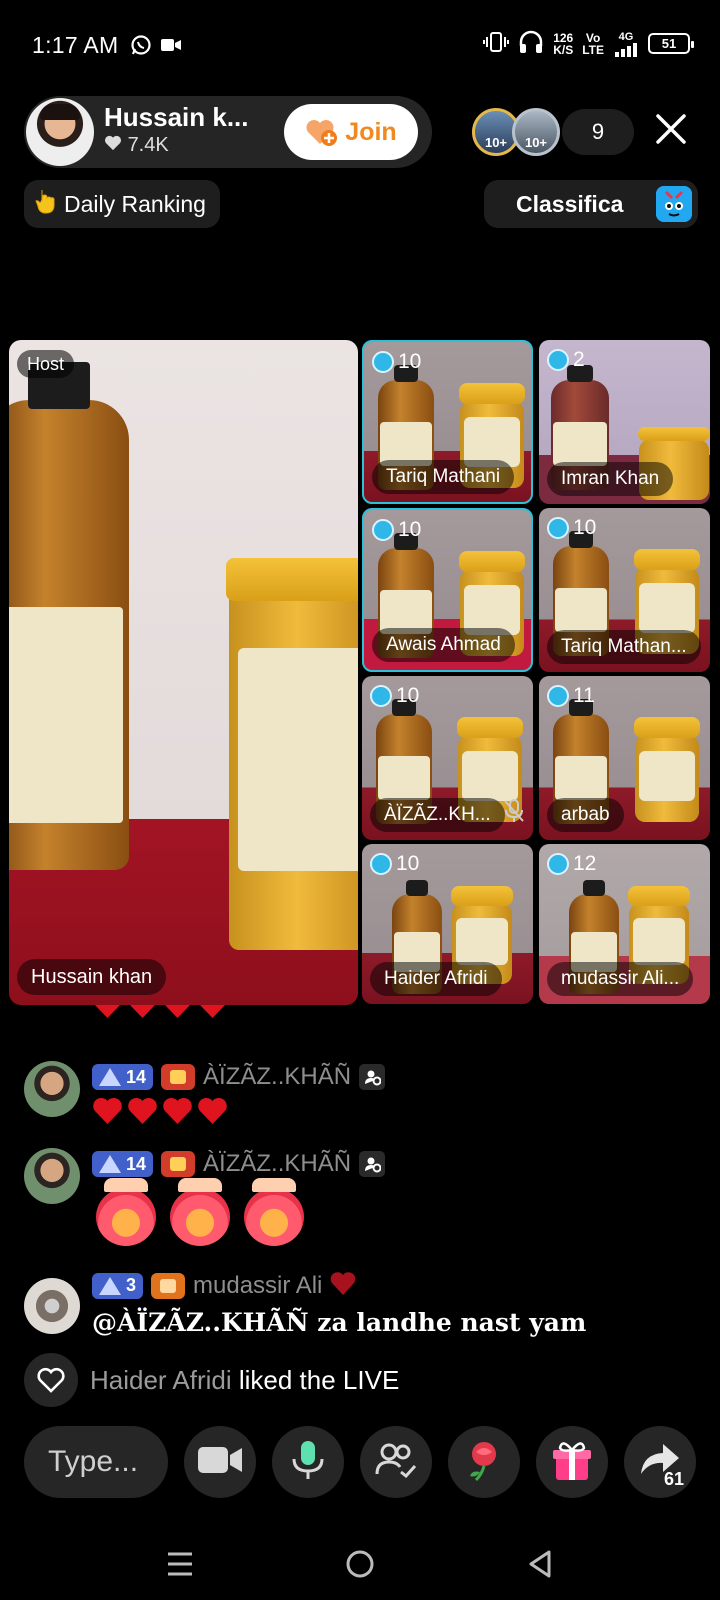 Image resolution: width=720 pixels, height=1600 pixels. I want to click on share-button: 61, so click(660, 1462).